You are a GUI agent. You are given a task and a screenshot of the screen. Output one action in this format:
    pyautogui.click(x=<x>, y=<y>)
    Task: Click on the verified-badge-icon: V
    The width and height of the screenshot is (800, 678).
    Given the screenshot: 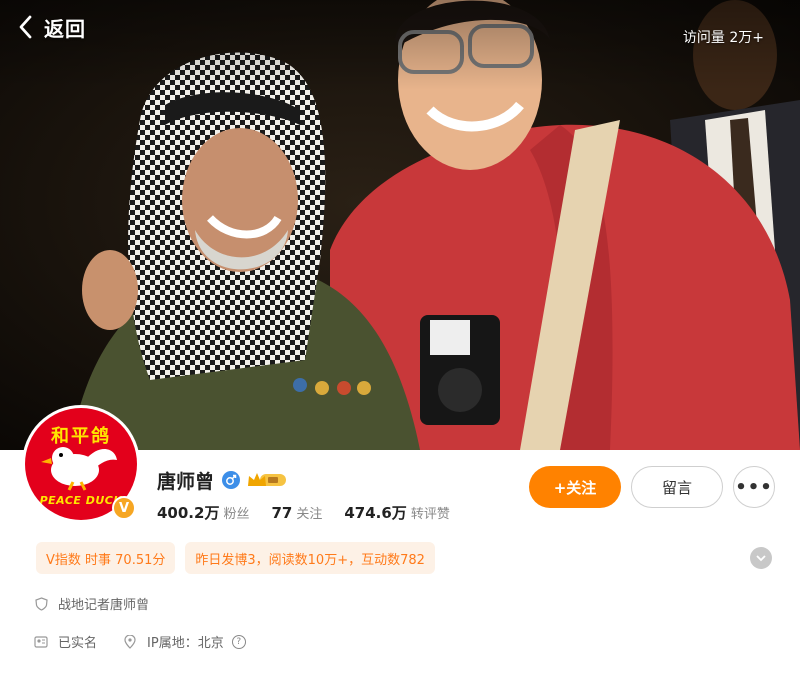 What is the action you would take?
    pyautogui.click(x=124, y=508)
    